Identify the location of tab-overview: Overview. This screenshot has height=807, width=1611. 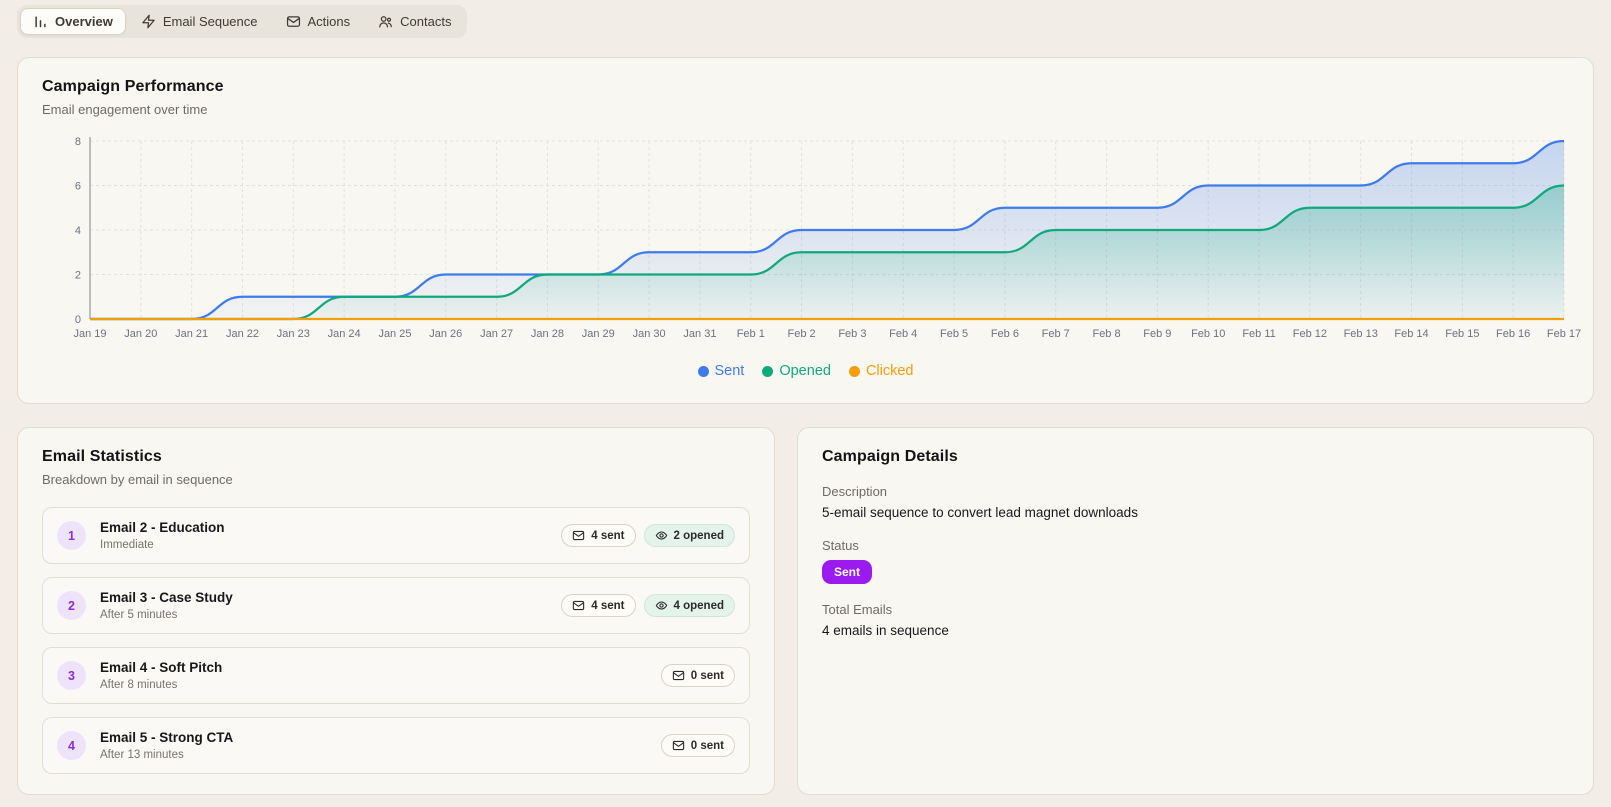
(73, 21).